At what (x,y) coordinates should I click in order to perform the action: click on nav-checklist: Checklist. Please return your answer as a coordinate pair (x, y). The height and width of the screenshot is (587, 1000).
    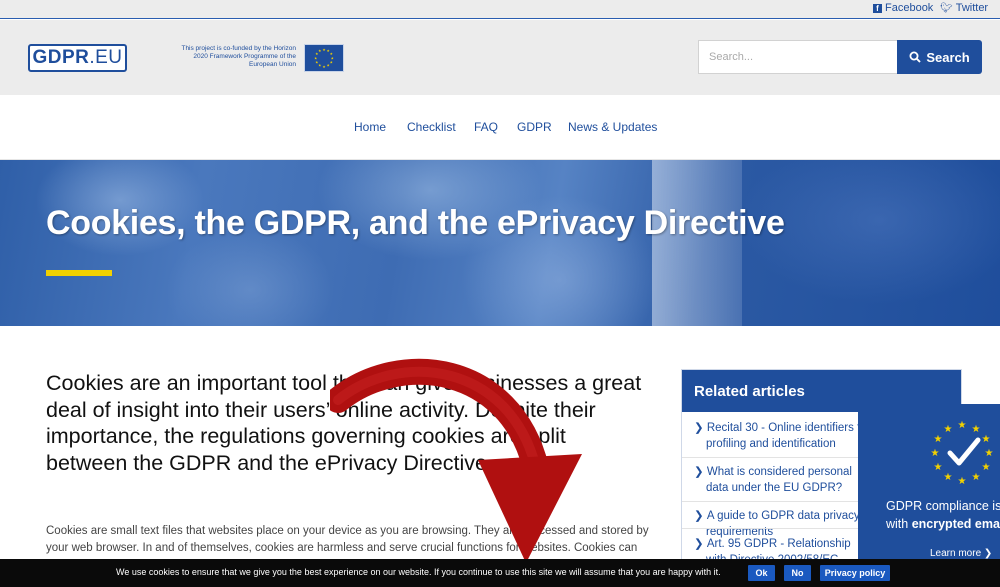
    Looking at the image, I should click on (431, 127).